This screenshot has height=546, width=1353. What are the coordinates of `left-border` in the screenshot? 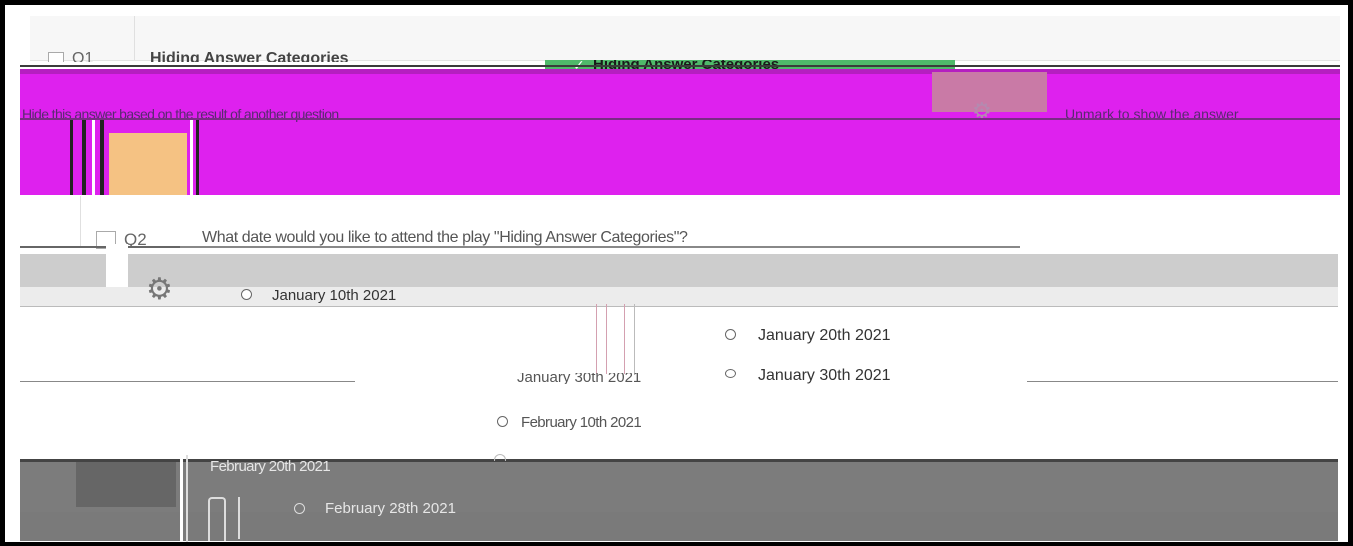 It's located at (80, 221).